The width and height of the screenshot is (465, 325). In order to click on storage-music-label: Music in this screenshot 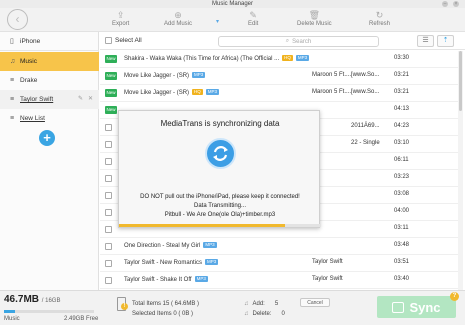, I will do `click(12, 319)`.